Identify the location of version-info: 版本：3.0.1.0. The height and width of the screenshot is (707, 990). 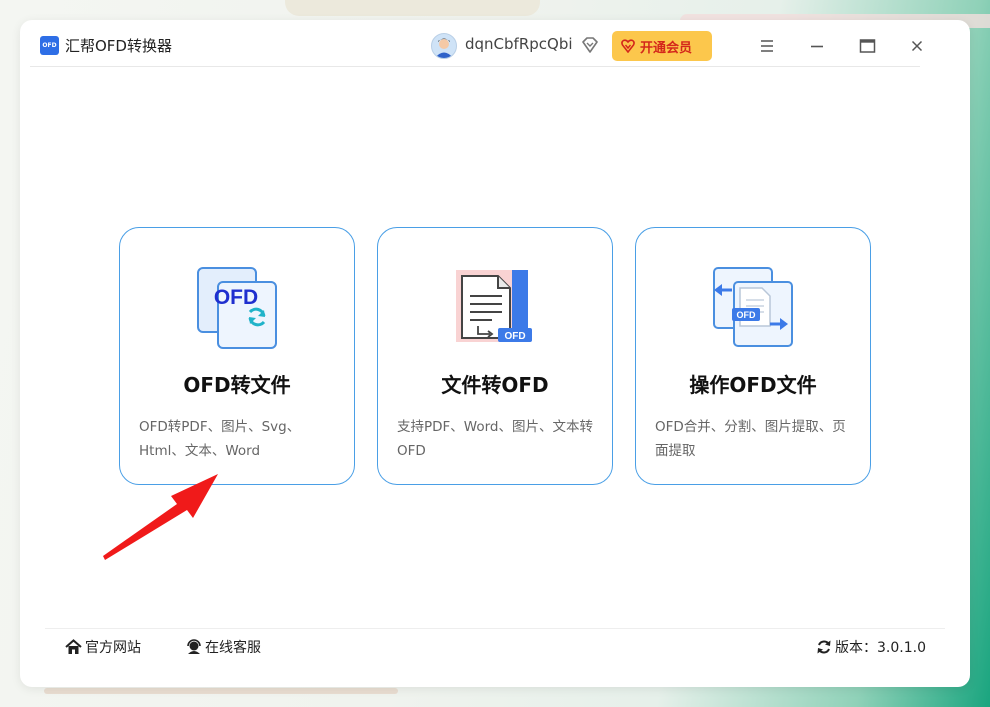
(871, 647).